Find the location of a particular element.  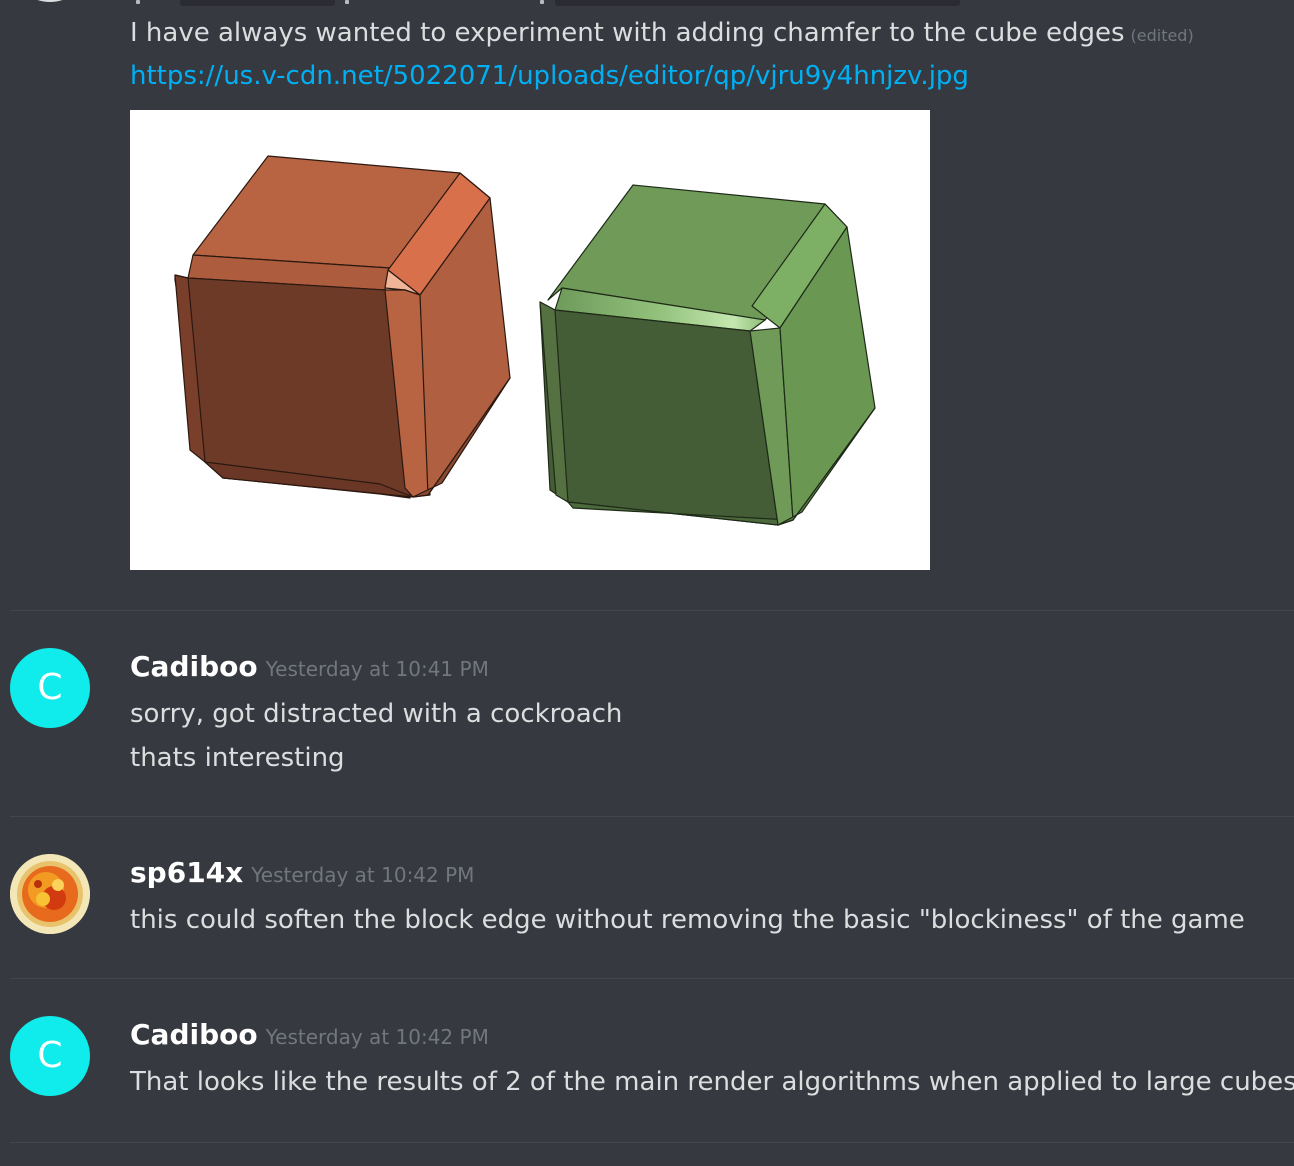

avatar-fragment is located at coordinates (50, 1).